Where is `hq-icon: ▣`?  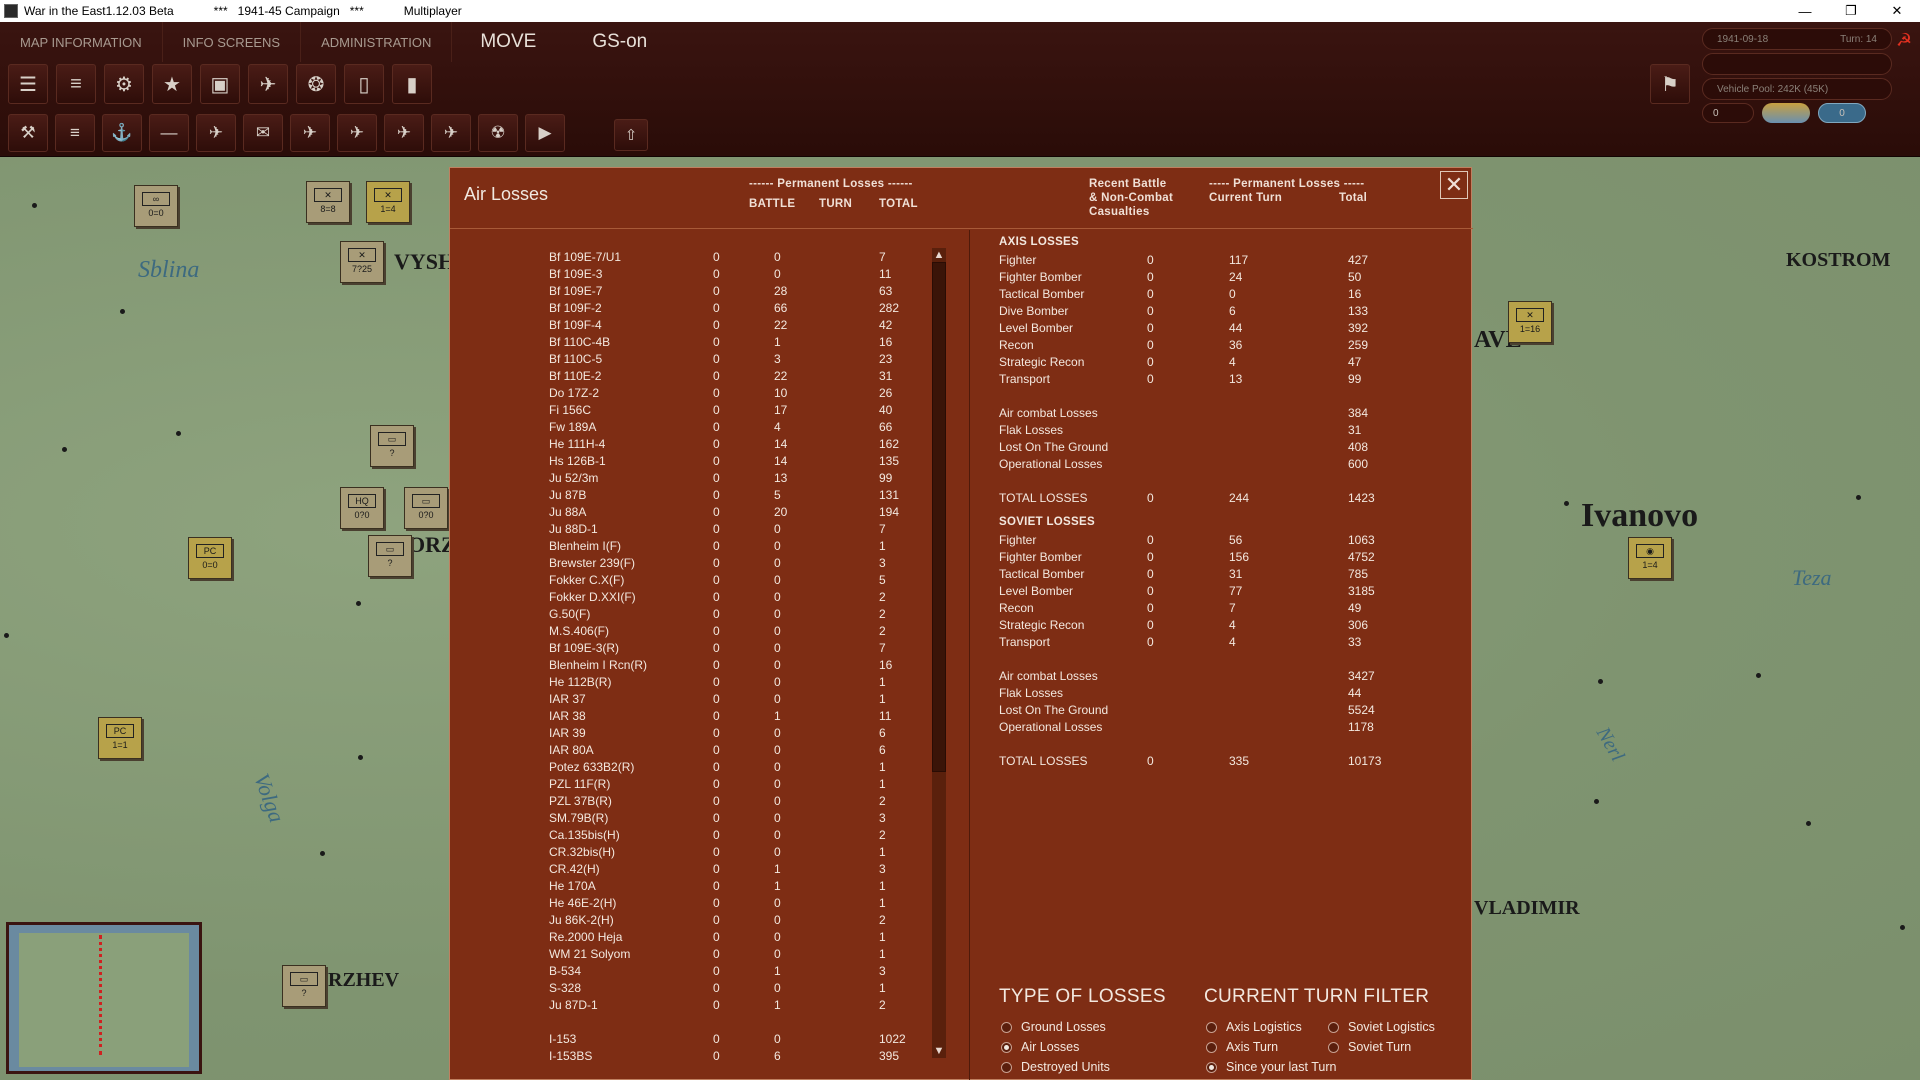
hq-icon: ▣ is located at coordinates (220, 84).